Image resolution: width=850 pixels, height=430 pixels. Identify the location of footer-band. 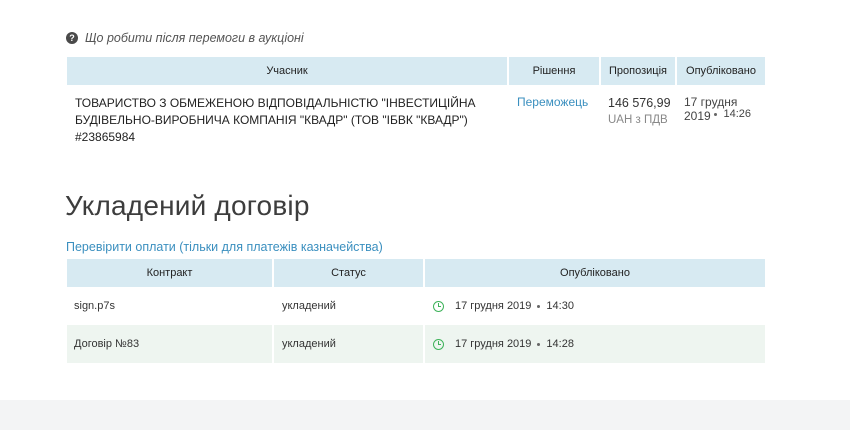
(425, 415).